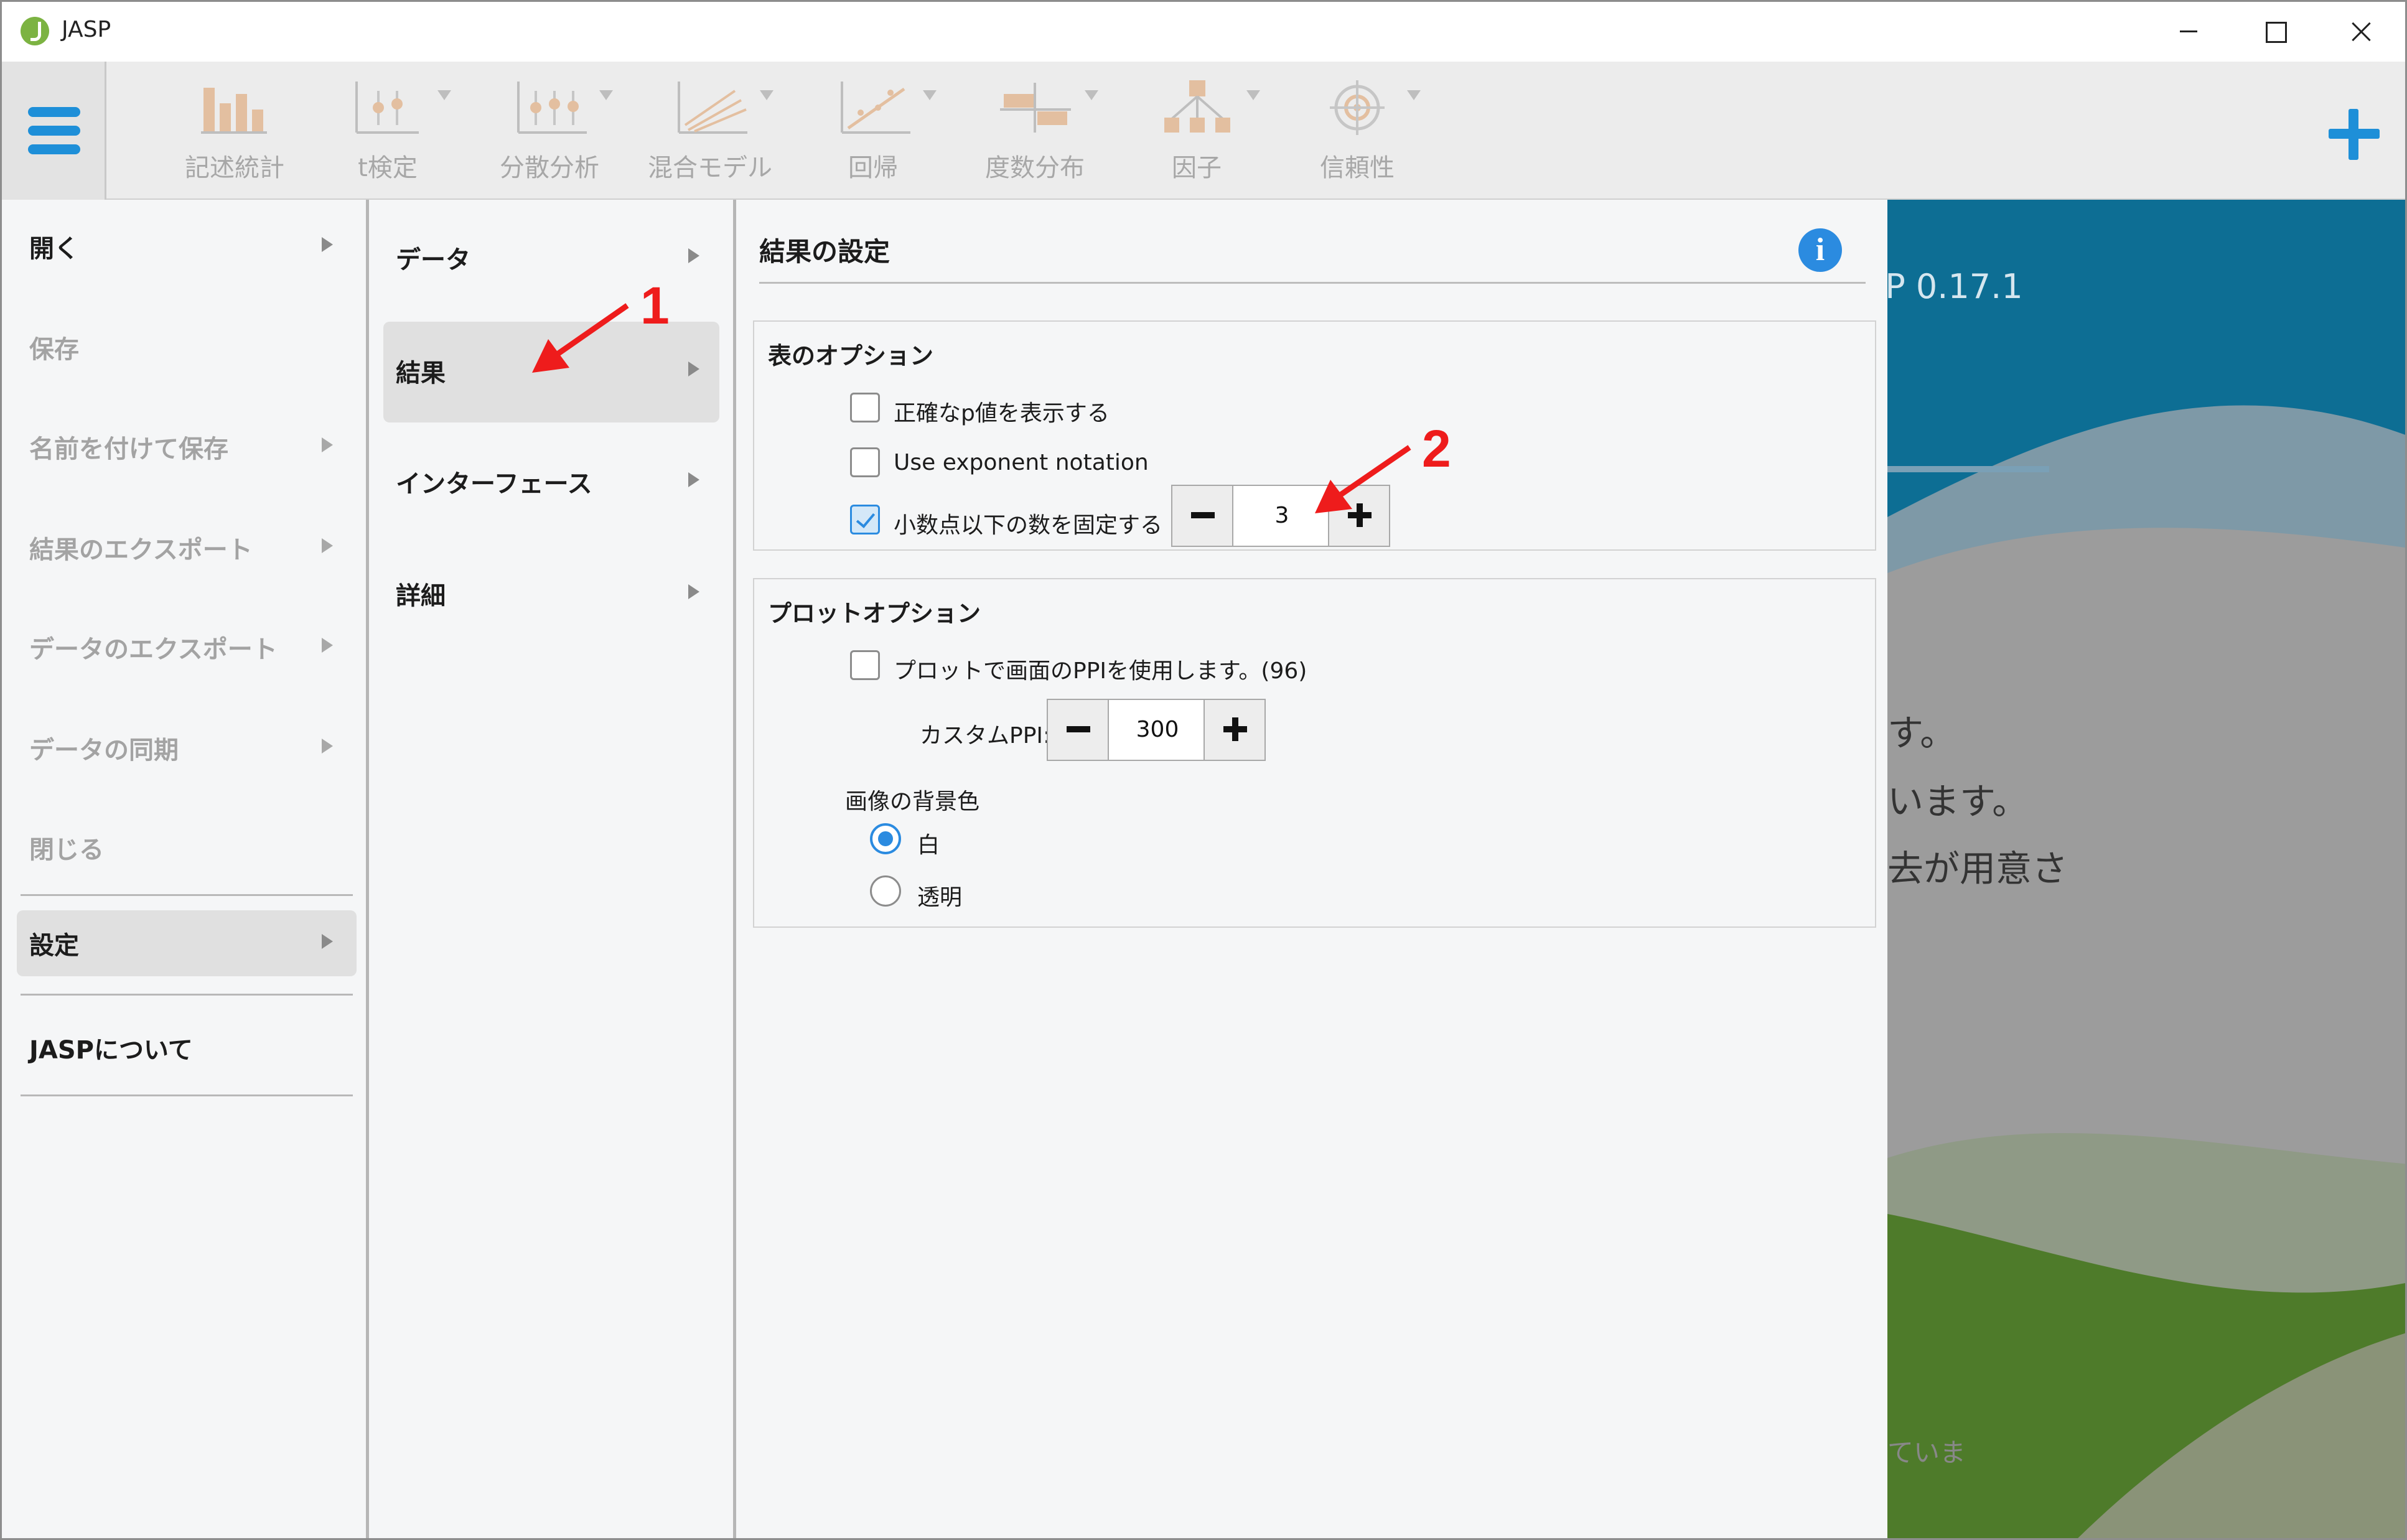 This screenshot has height=1540, width=2407. Describe the element at coordinates (710, 168) in the screenshot. I see `ribbon-label: 混合モデル` at that location.